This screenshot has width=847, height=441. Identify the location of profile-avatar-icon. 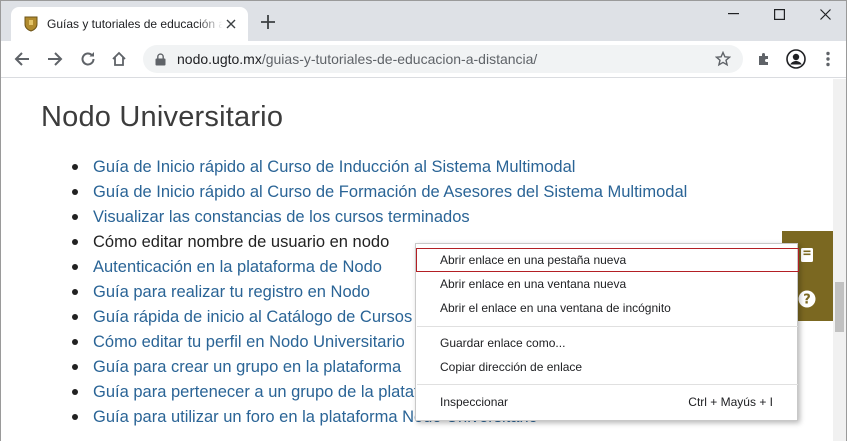
(796, 59).